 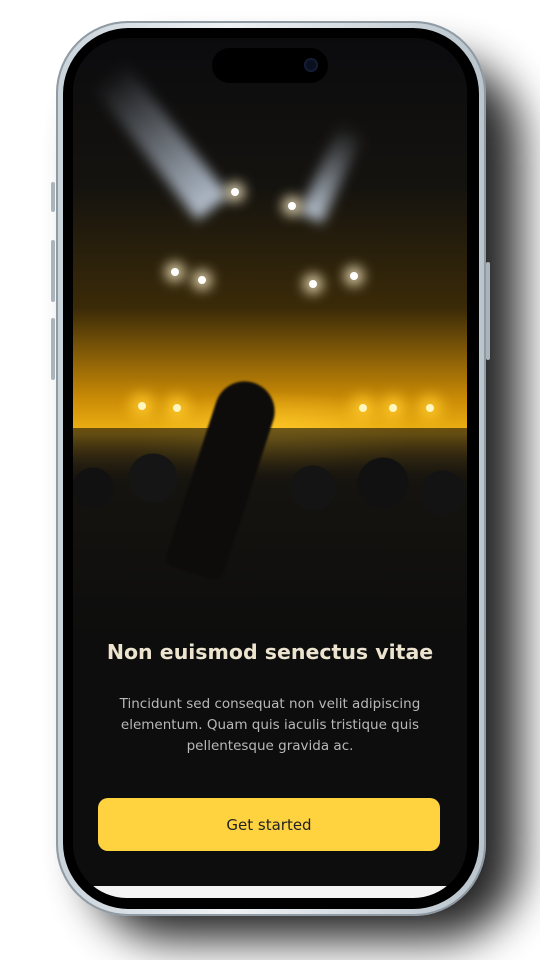 I want to click on action-button, so click(x=53, y=197).